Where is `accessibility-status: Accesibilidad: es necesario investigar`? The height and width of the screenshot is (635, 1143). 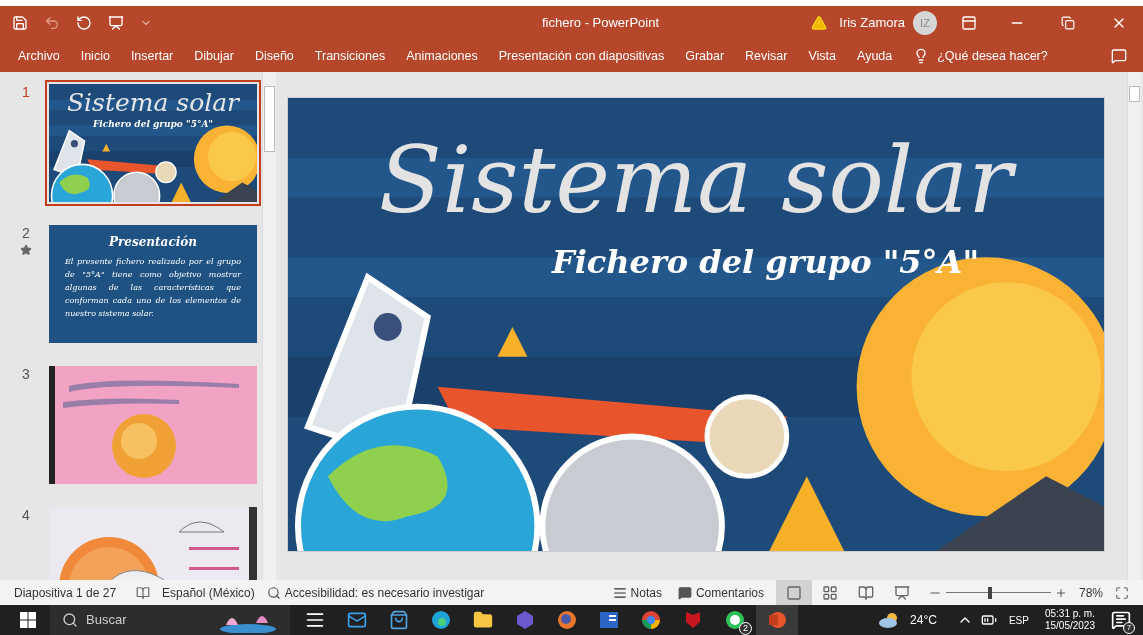 accessibility-status: Accesibilidad: es necesario investigar is located at coordinates (384, 592).